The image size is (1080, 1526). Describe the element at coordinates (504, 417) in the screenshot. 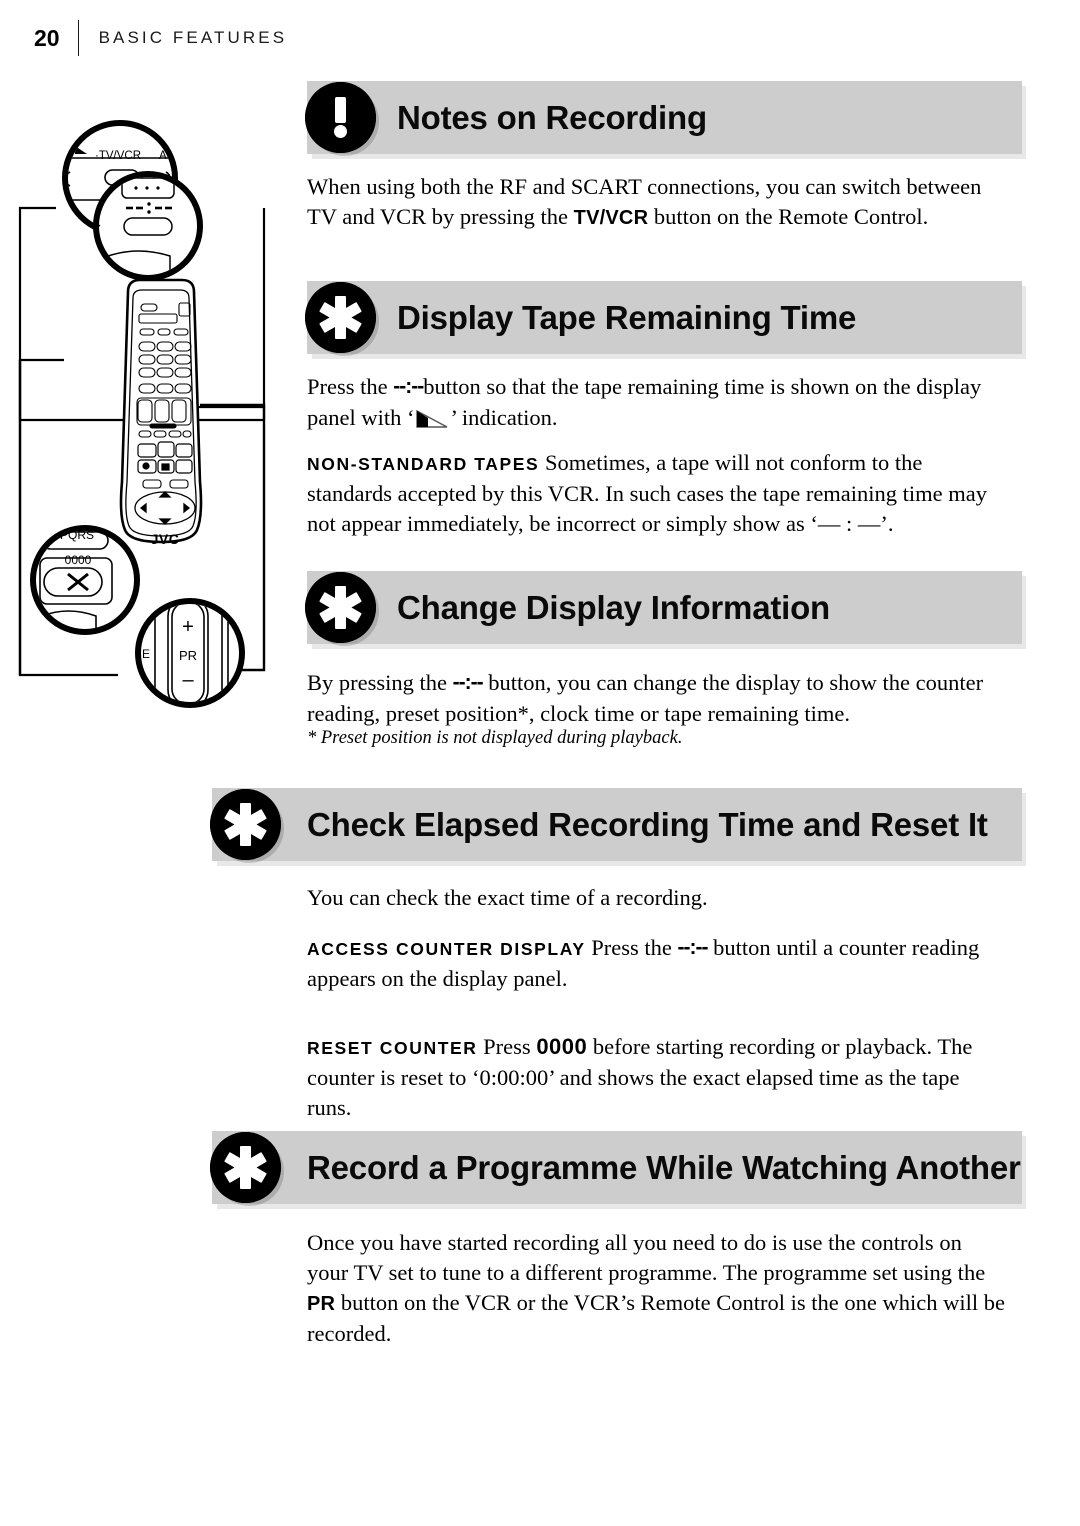

I see `run-text: ’ indication.` at that location.